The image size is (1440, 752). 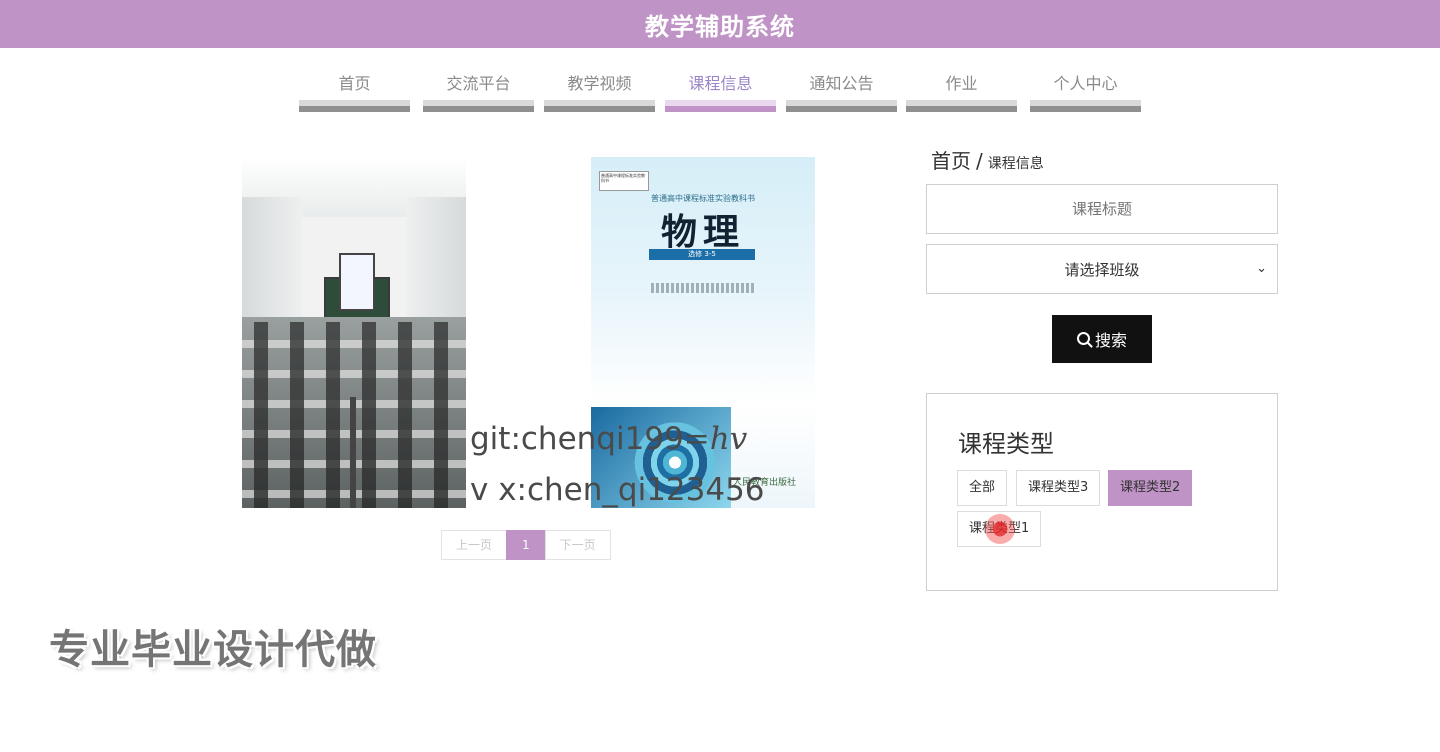 I want to click on app-header: 教学辅助系统, so click(x=720, y=24).